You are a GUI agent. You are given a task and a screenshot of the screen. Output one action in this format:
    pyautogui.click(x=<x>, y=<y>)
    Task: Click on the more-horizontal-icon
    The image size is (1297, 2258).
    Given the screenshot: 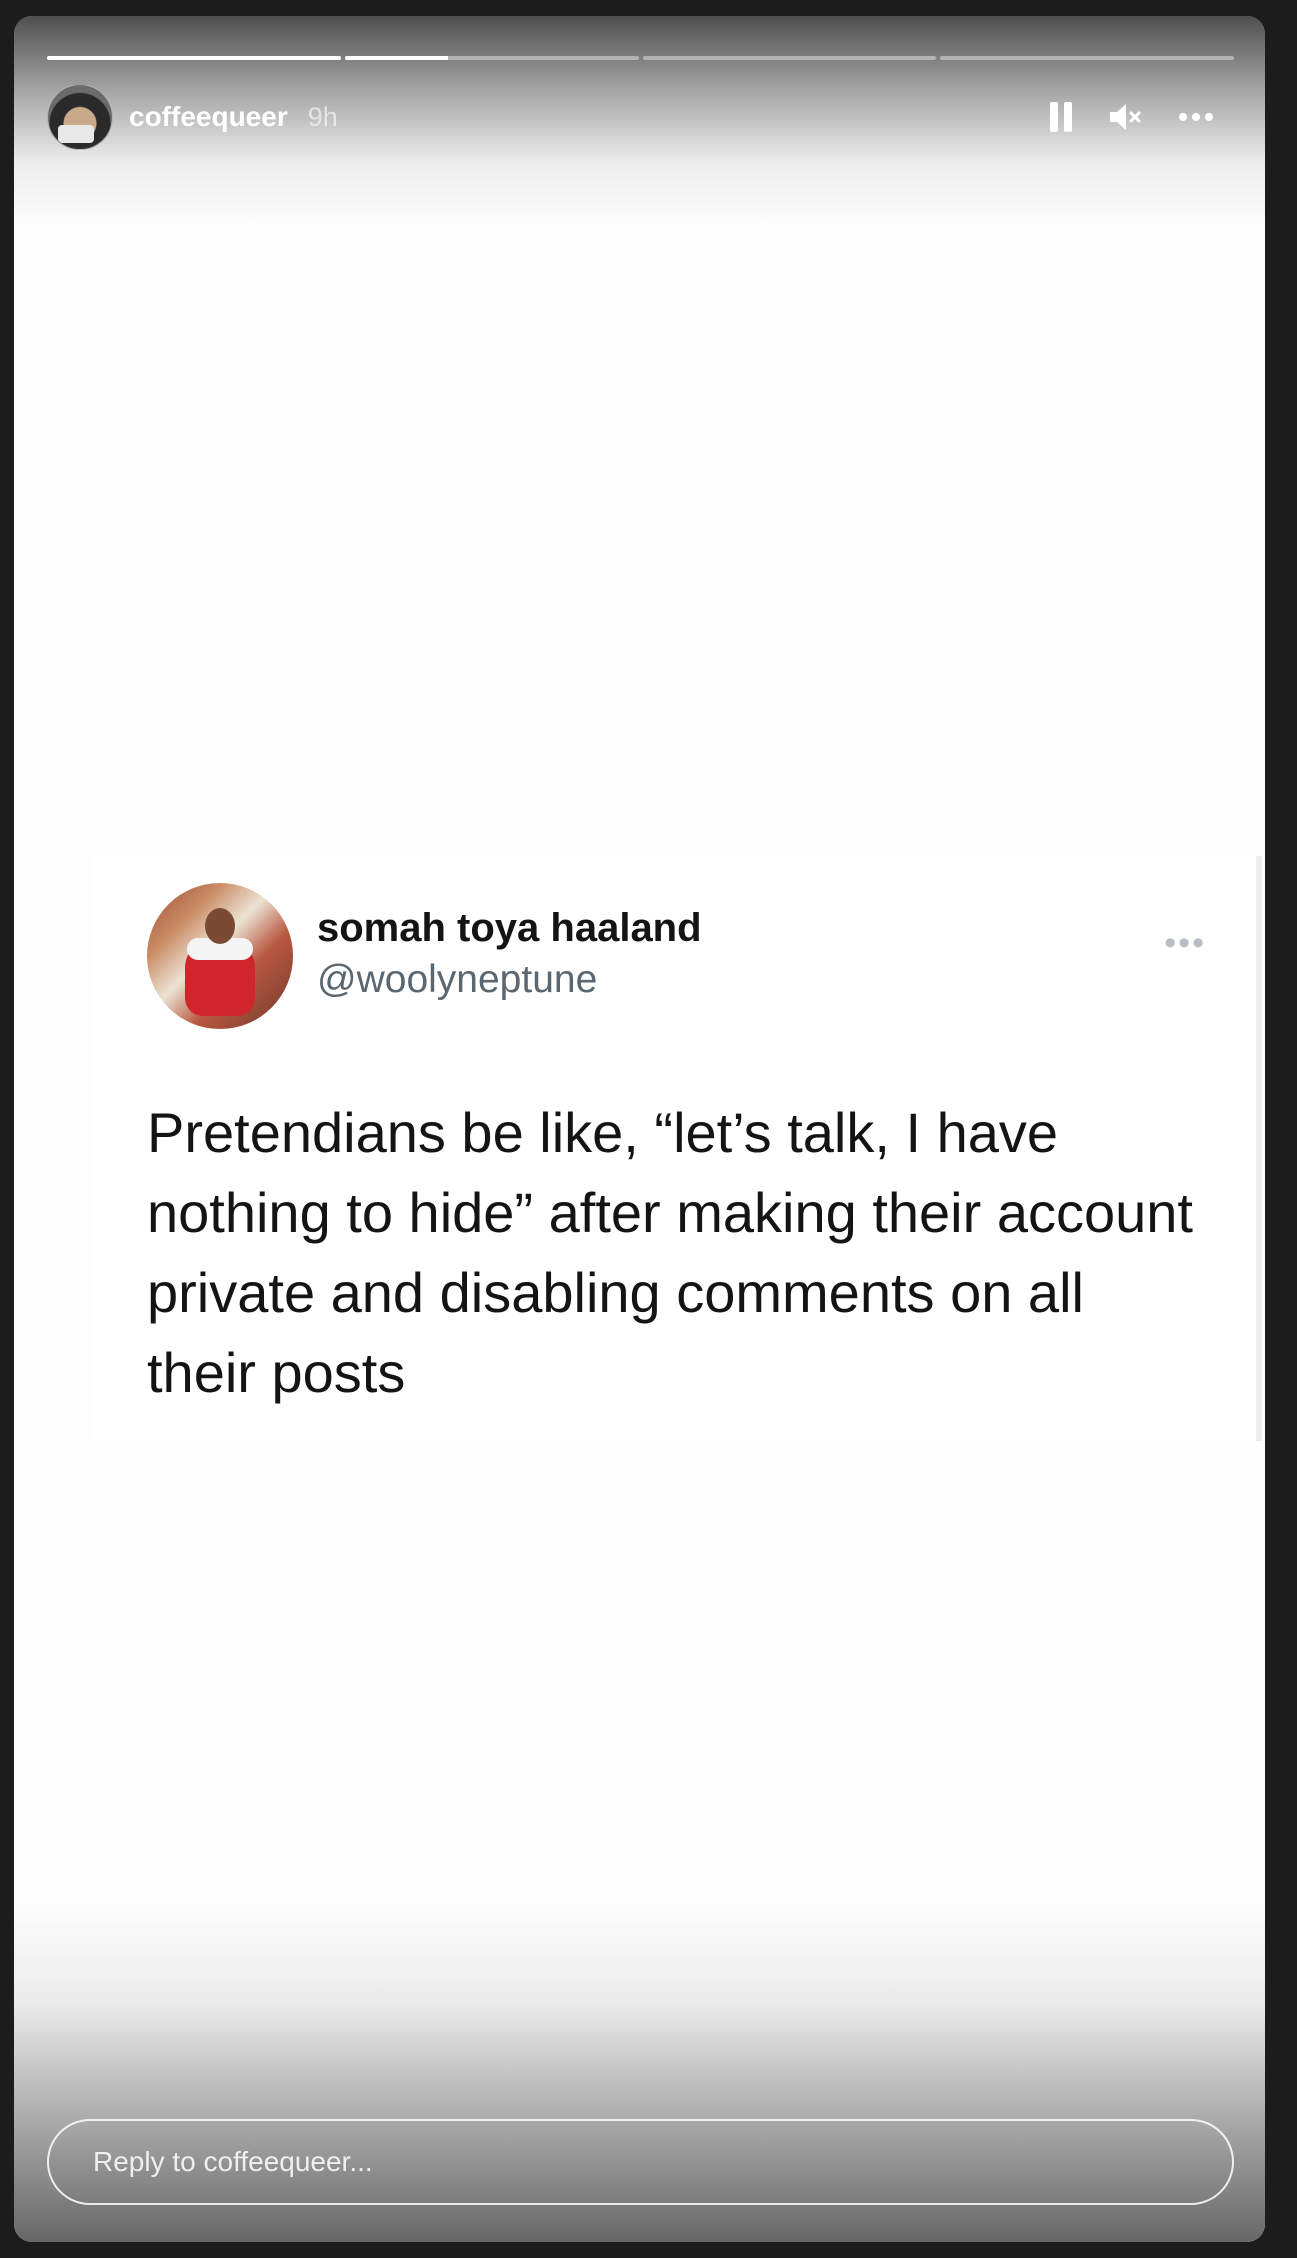 What is the action you would take?
    pyautogui.click(x=1196, y=117)
    